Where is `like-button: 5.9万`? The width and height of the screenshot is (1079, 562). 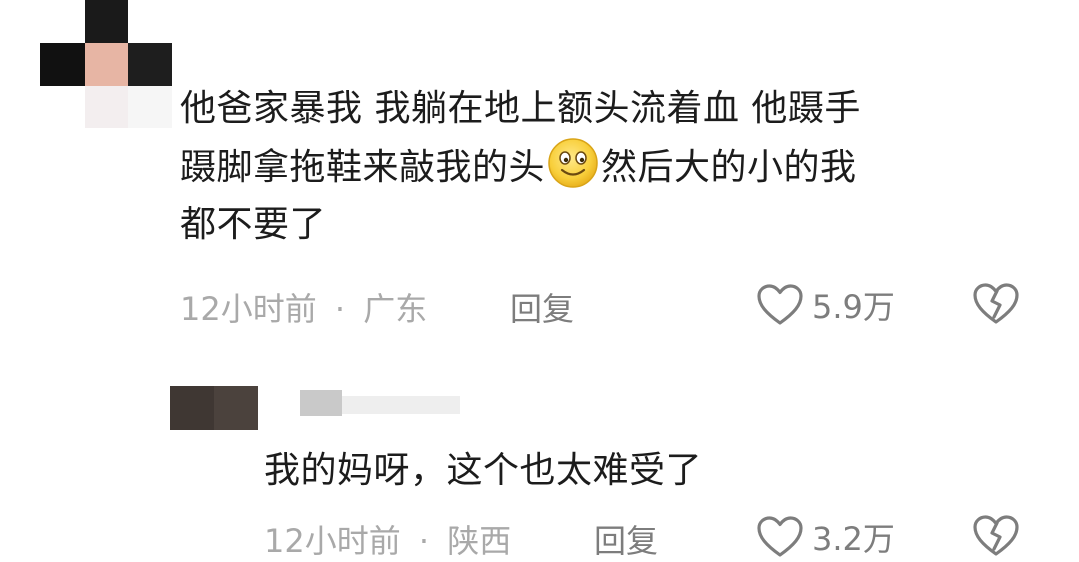
like-button: 5.9万 is located at coordinates (825, 305).